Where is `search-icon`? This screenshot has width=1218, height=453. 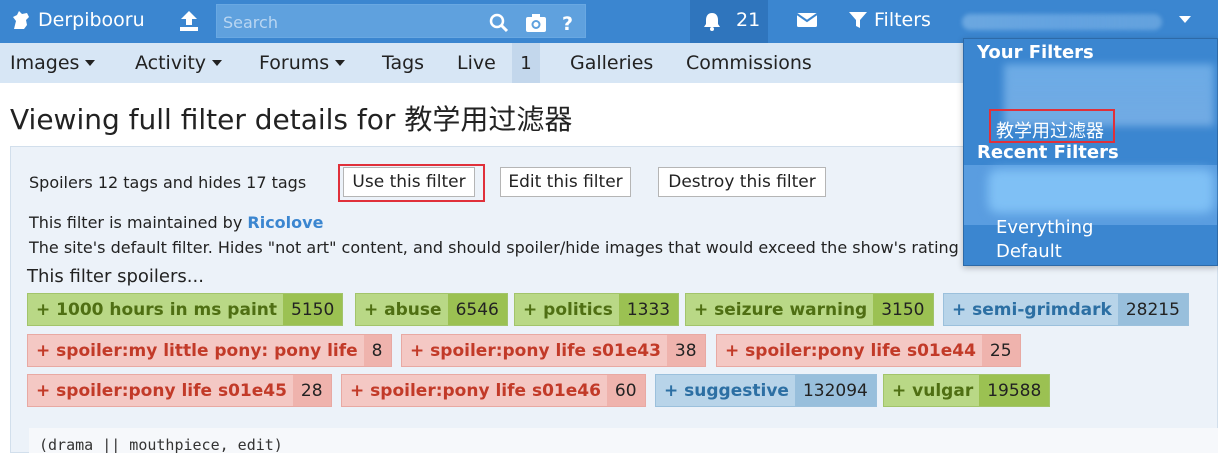 search-icon is located at coordinates (499, 23).